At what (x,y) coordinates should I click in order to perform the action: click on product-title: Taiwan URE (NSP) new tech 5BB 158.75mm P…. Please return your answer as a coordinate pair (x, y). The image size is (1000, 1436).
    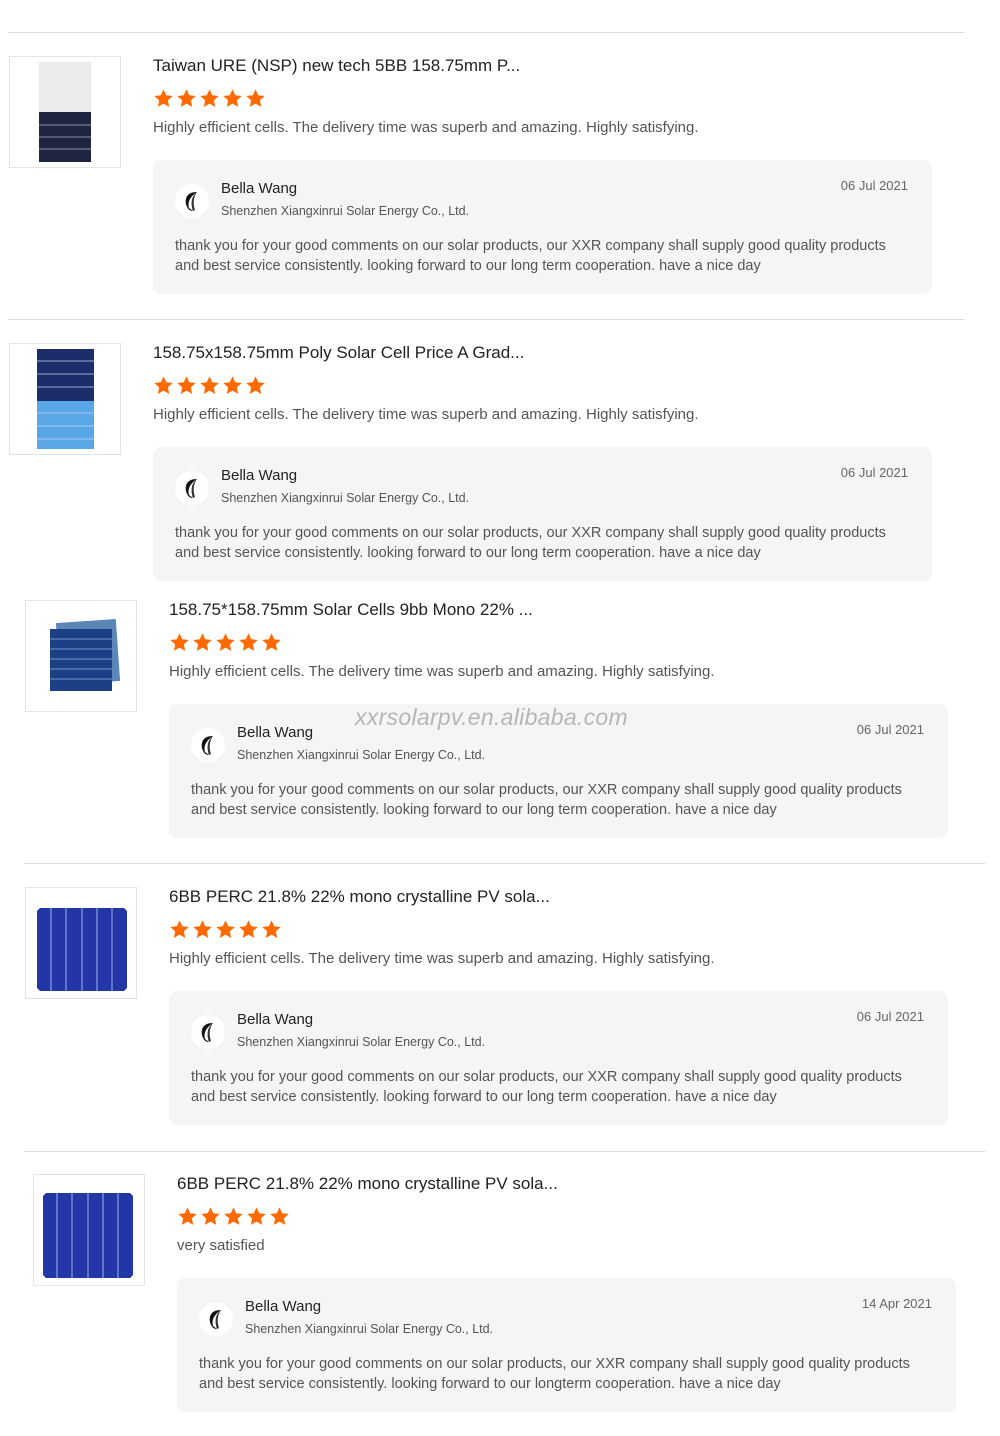
    Looking at the image, I should click on (543, 66).